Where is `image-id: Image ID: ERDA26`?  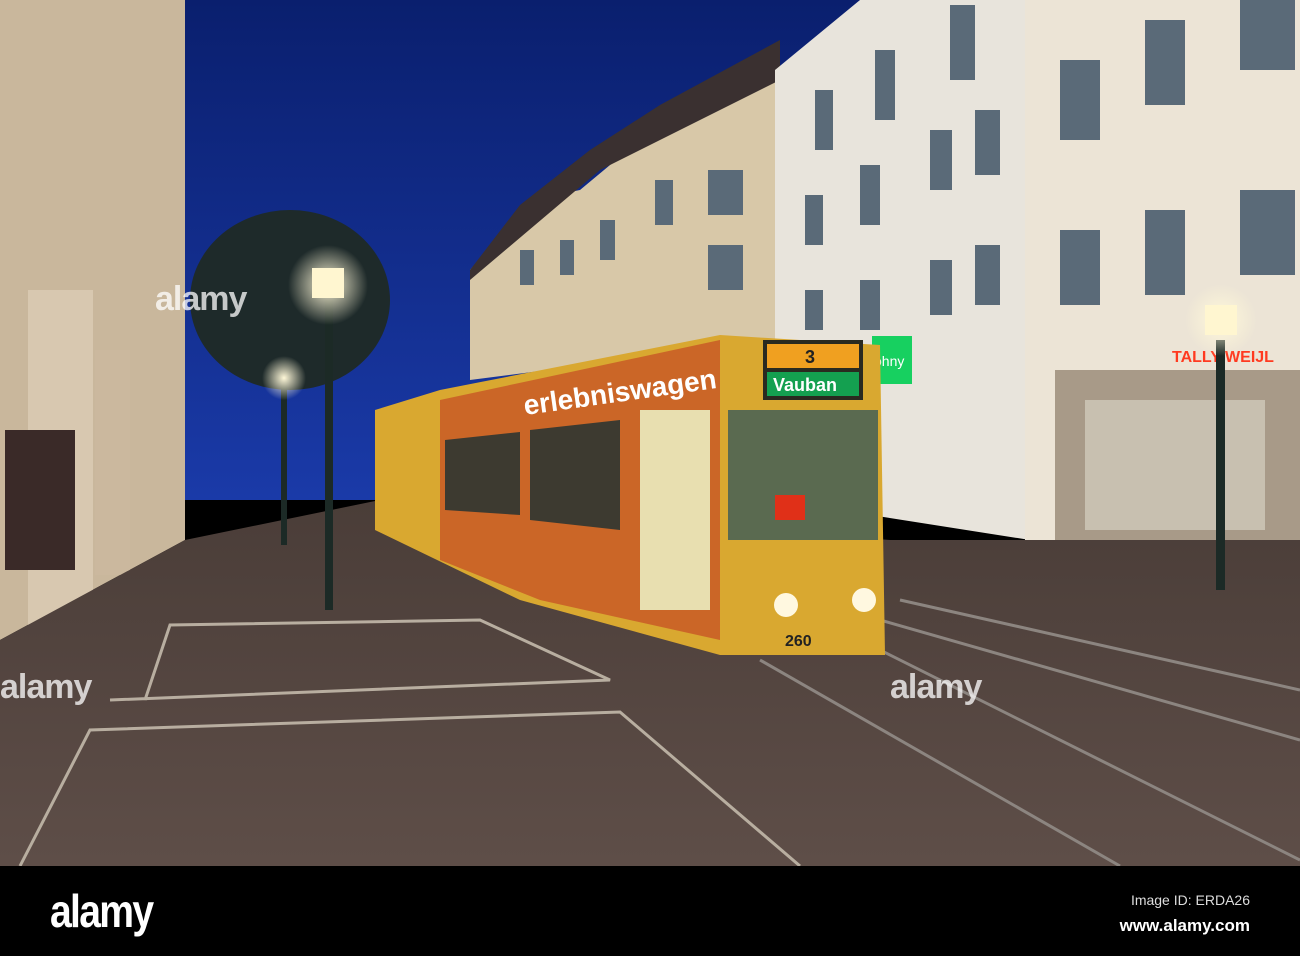
image-id: Image ID: ERDA26 is located at coordinates (1190, 900).